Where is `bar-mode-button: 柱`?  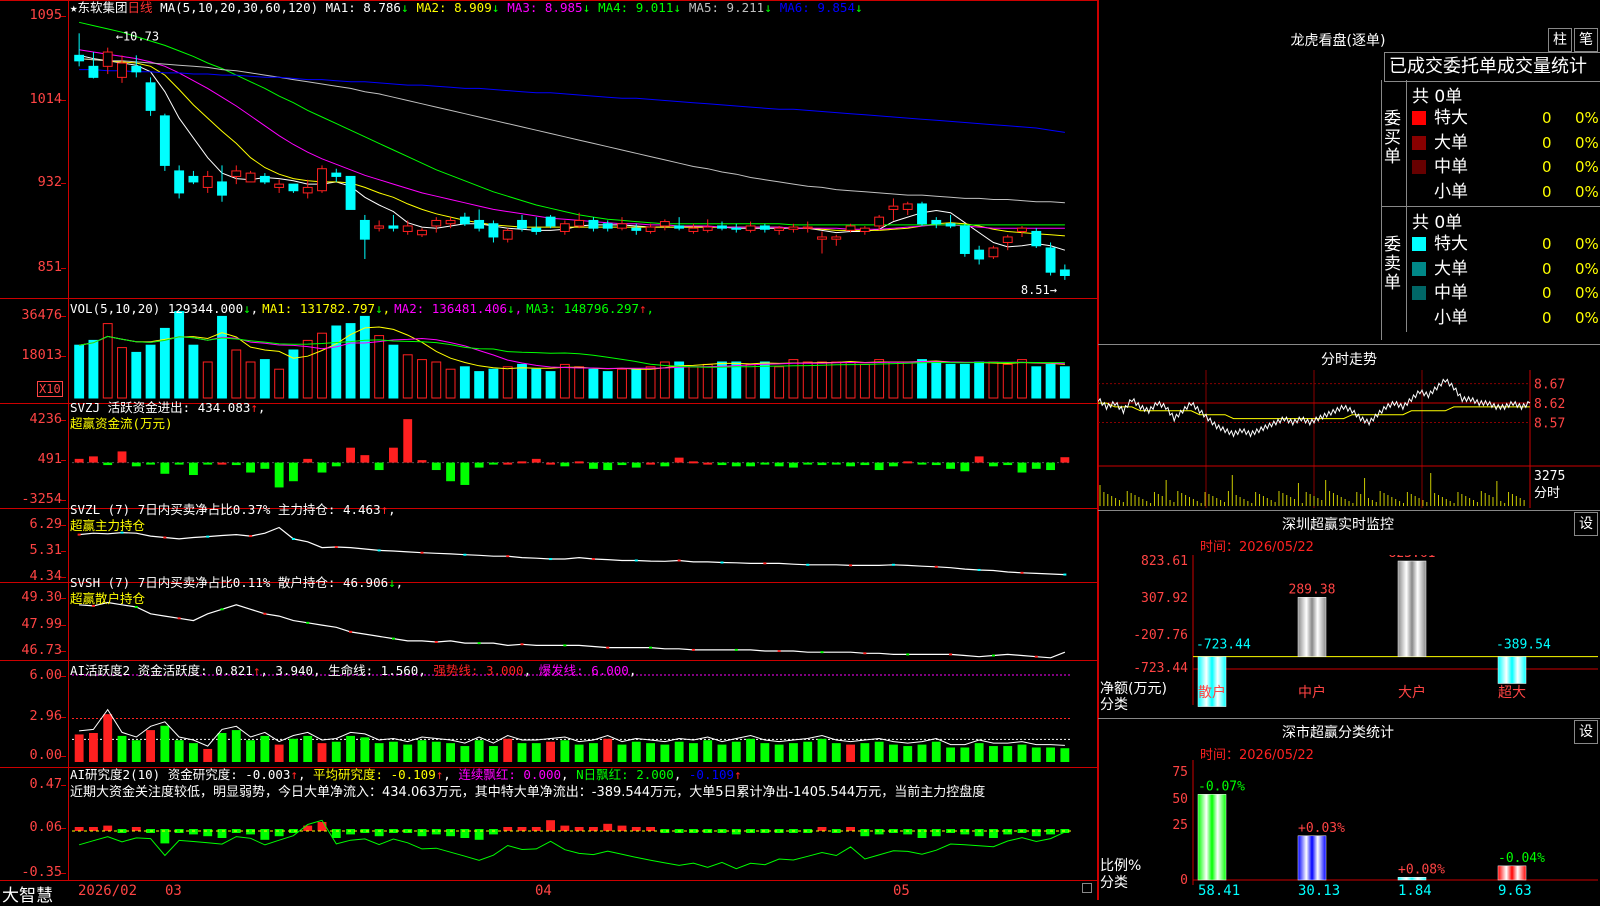
bar-mode-button: 柱 is located at coordinates (1560, 40).